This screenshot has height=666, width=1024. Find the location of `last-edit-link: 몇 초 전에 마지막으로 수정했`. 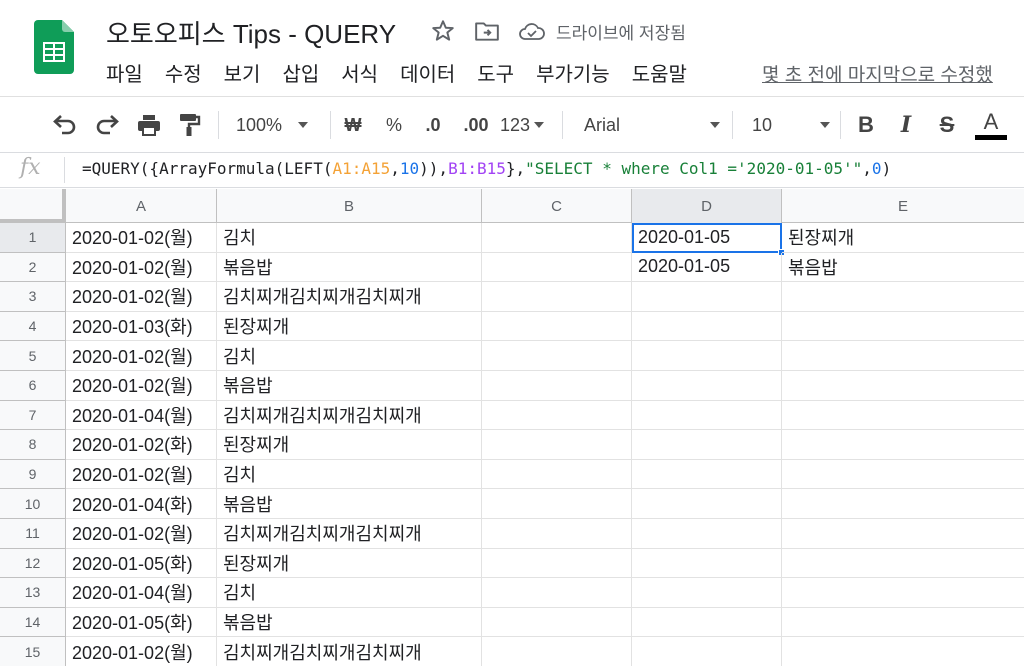

last-edit-link: 몇 초 전에 마지막으로 수정했 is located at coordinates (893, 73).